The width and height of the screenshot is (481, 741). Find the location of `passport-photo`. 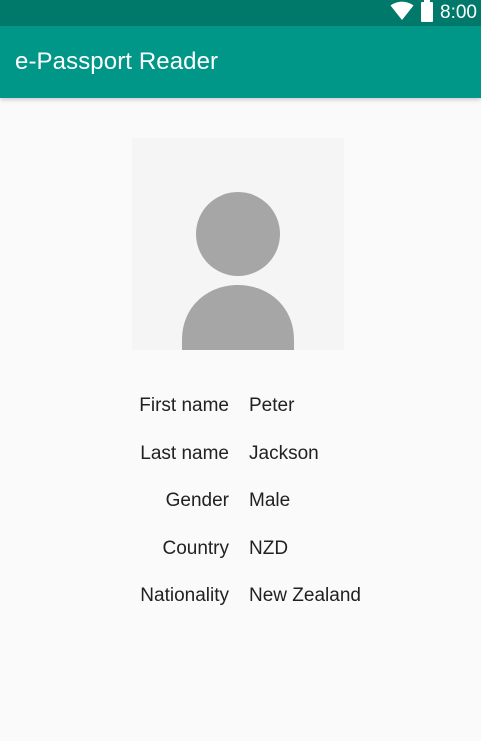

passport-photo is located at coordinates (238, 244).